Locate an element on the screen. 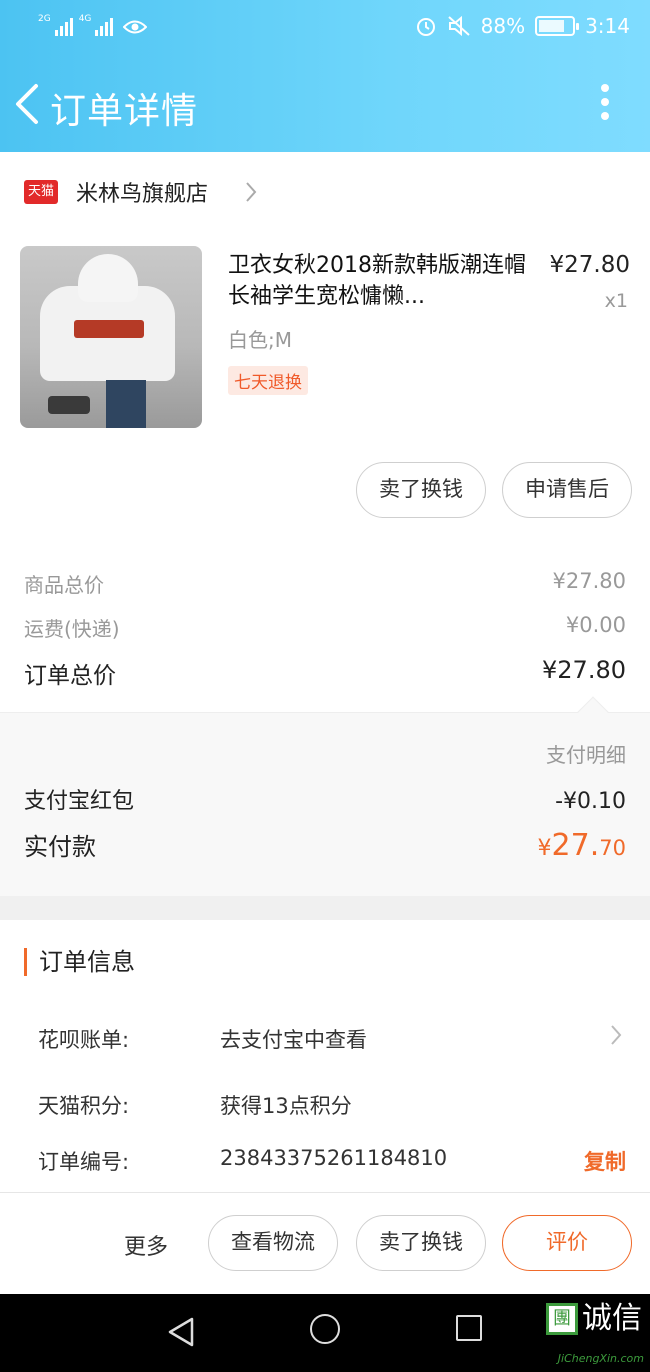 The image size is (650, 1372). huabei-label: 花呗账单: is located at coordinates (84, 1040).